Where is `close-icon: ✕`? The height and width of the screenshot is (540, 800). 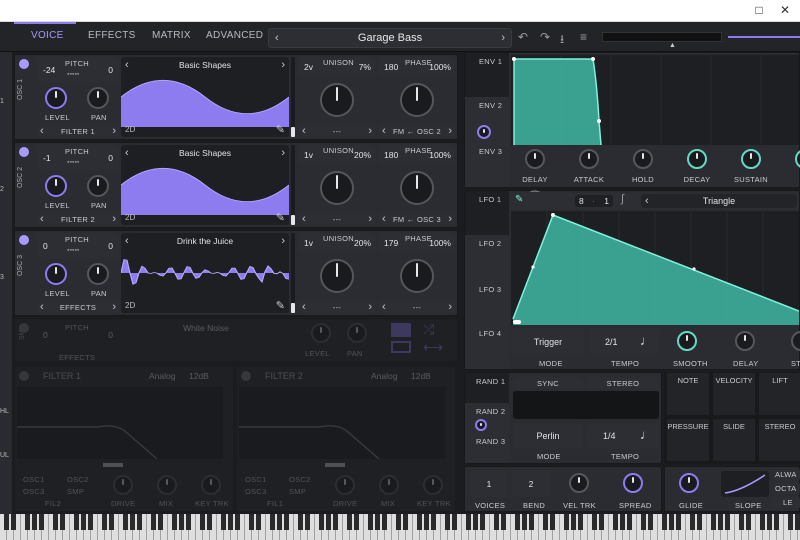
close-icon: ✕ is located at coordinates (785, 10).